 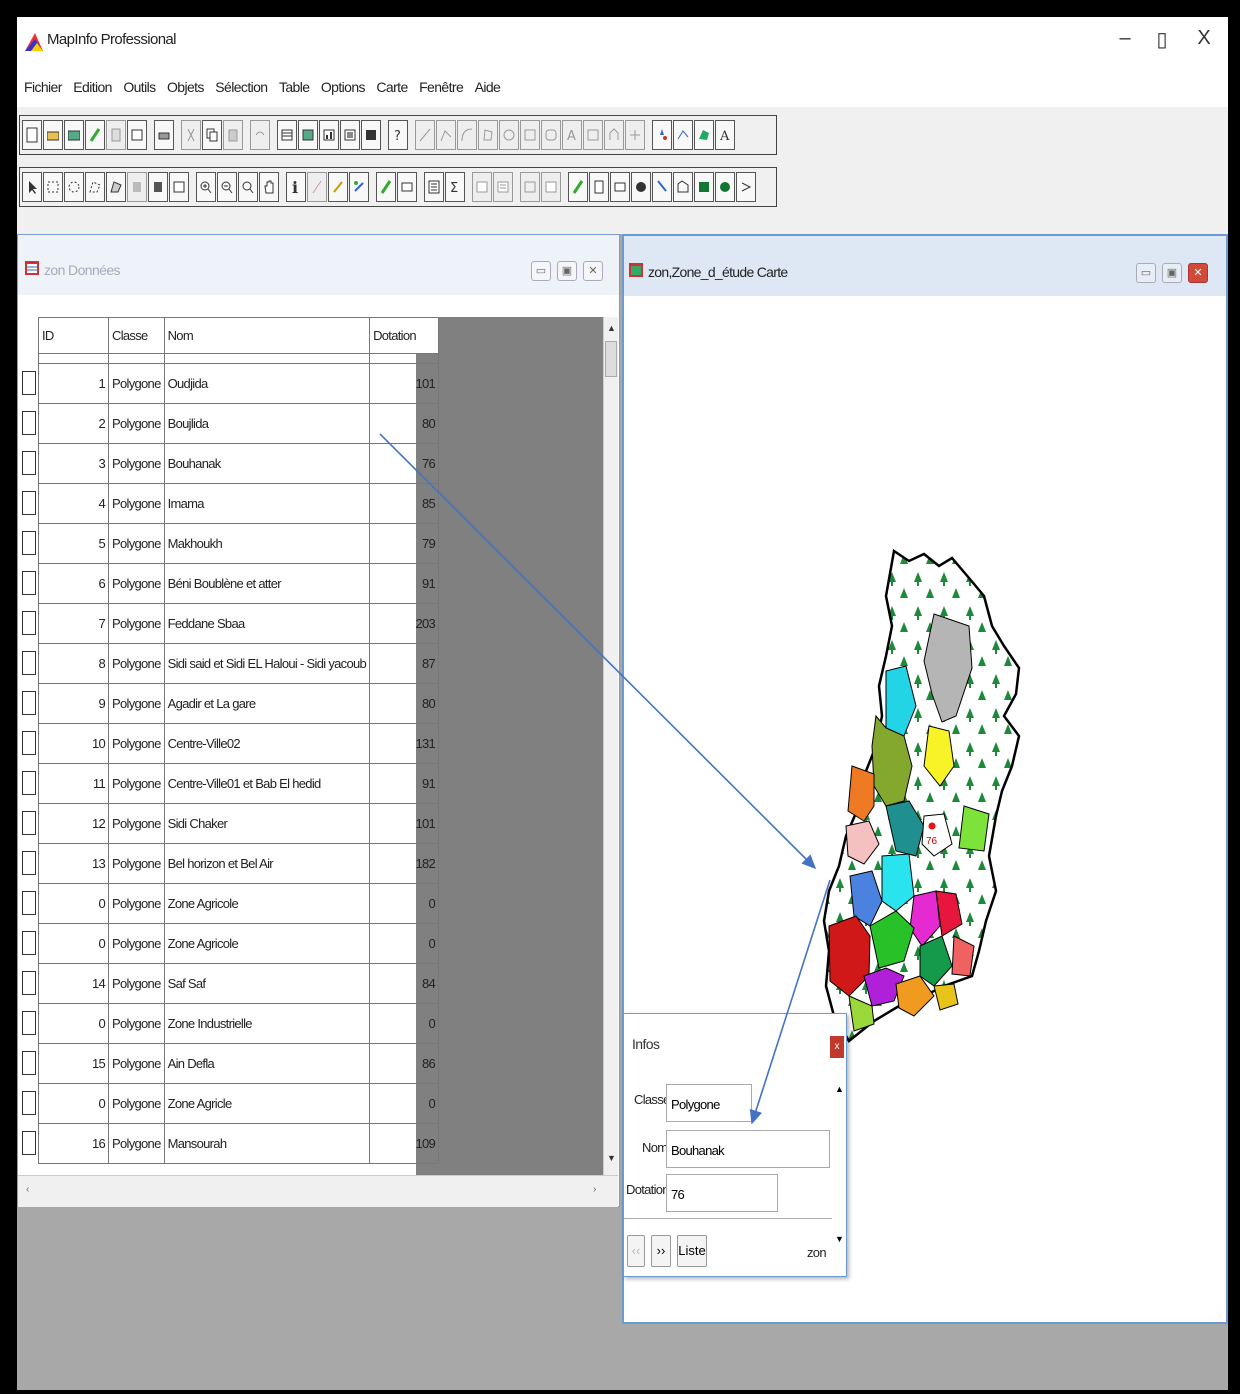 I want to click on line-style-icon, so click(x=683, y=135).